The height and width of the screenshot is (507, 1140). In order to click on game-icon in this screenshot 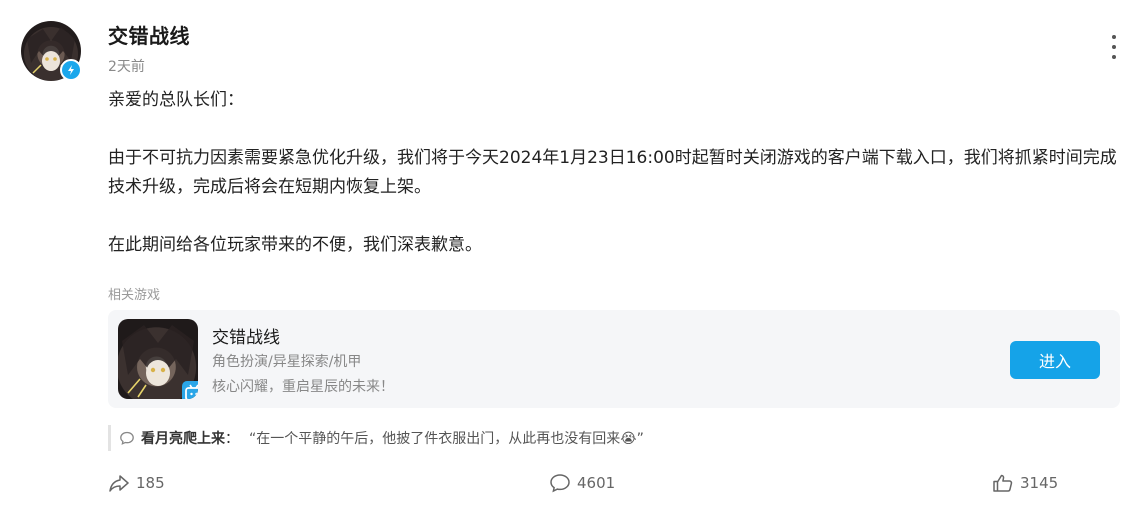, I will do `click(158, 359)`.